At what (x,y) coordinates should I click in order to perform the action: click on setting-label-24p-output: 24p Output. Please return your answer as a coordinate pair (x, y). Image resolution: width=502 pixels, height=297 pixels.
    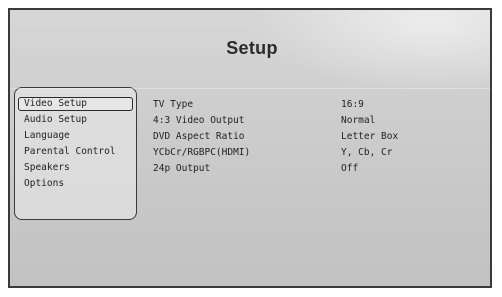
    Looking at the image, I should click on (181, 169).